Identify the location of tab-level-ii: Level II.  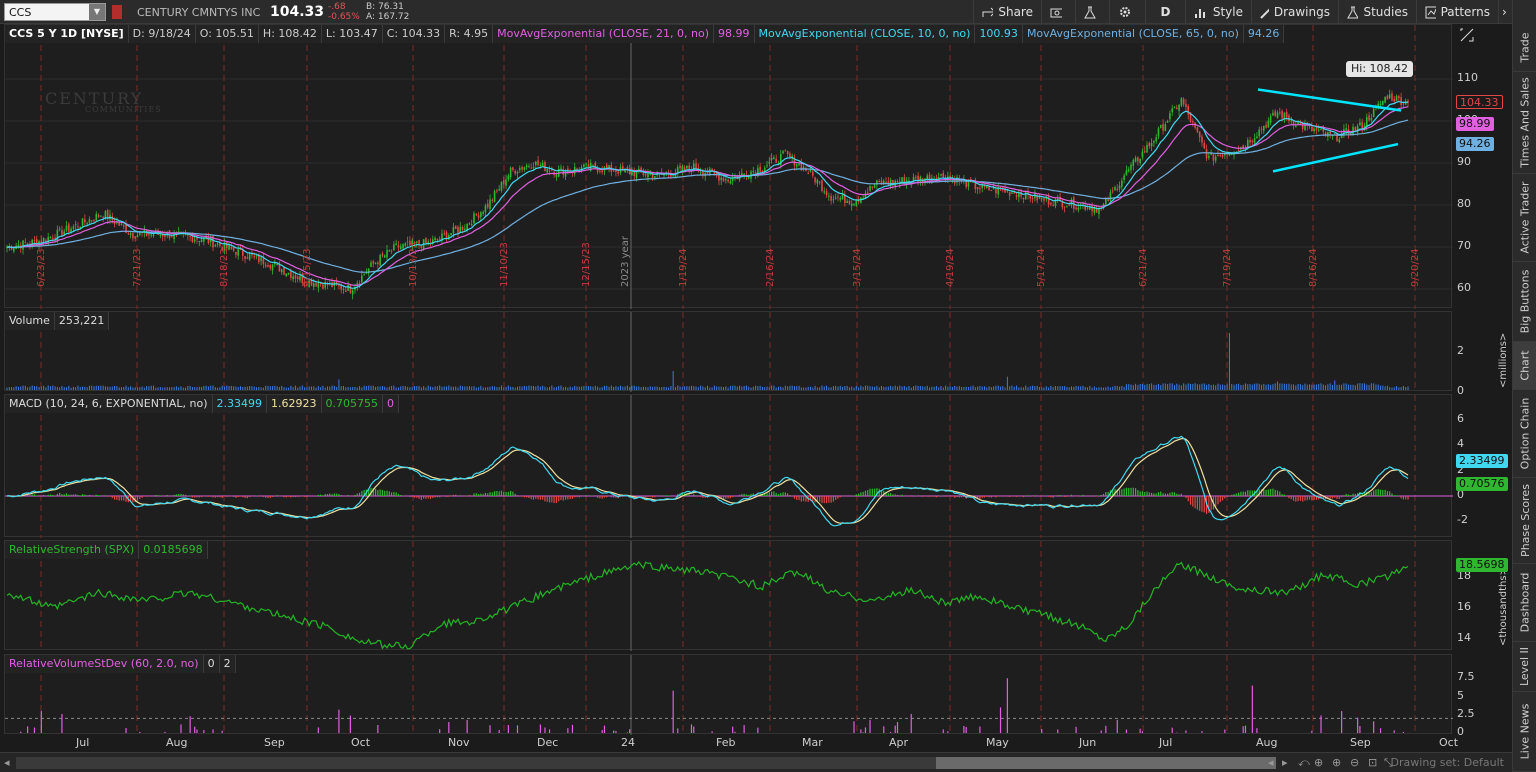
(1524, 667).